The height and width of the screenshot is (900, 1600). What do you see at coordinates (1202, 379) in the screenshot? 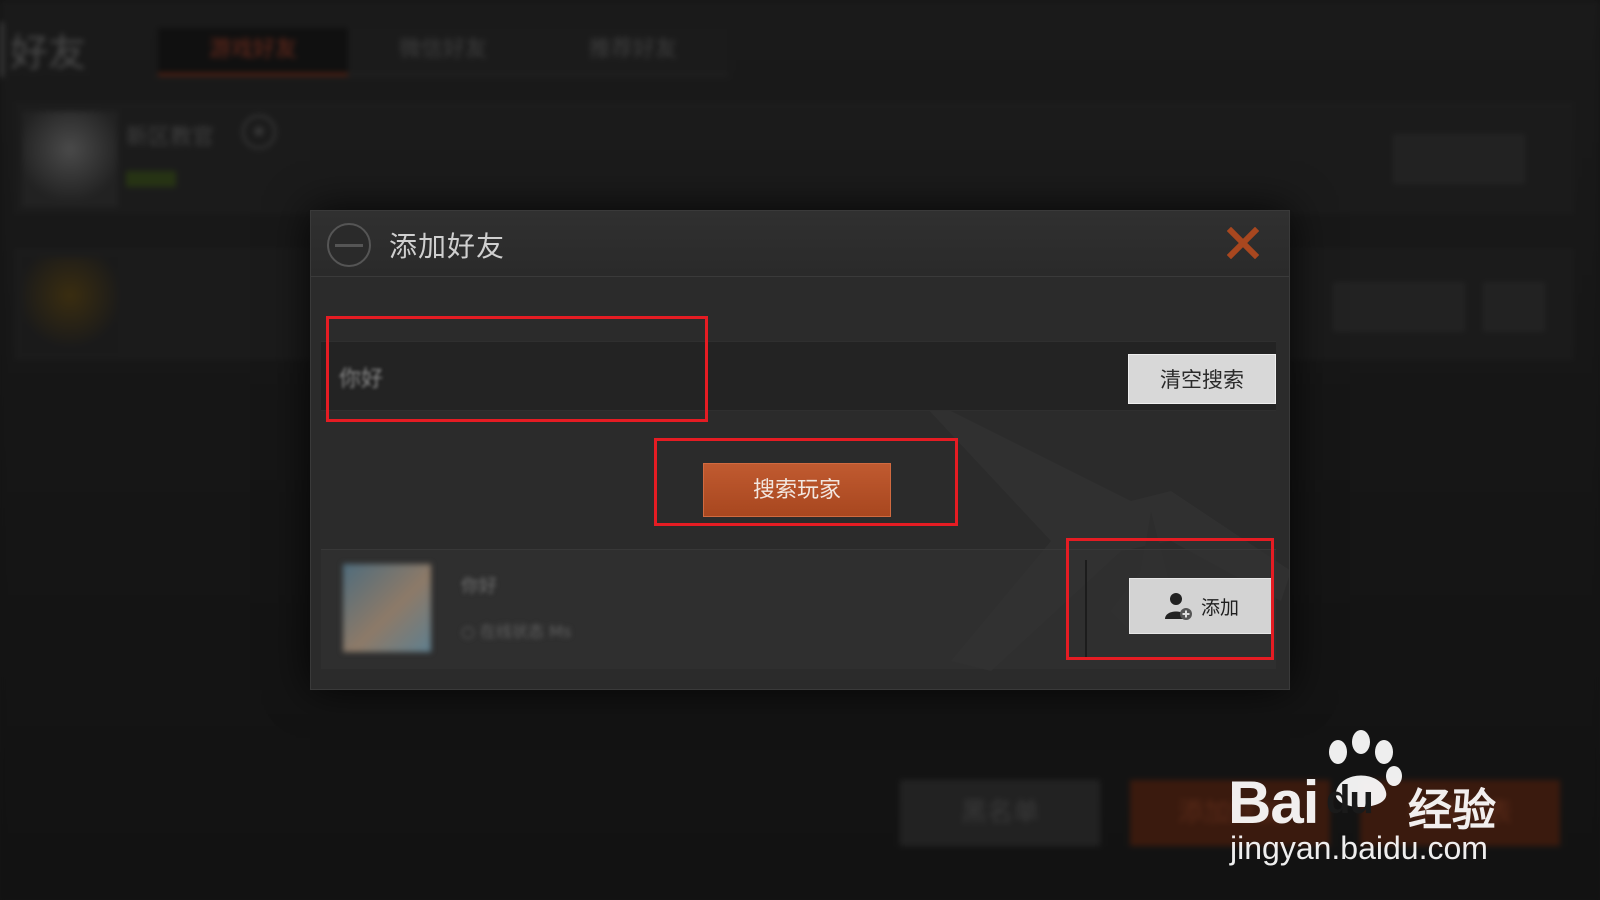
I see `clear-search-button: 清空搜索` at bounding box center [1202, 379].